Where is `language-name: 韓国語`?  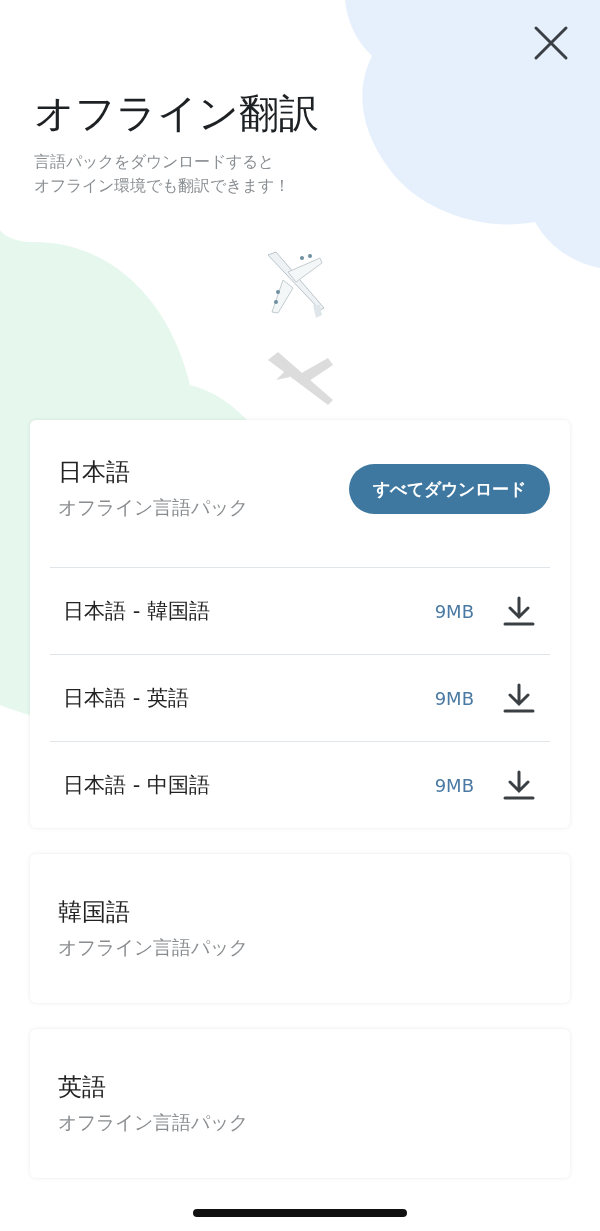 language-name: 韓国語 is located at coordinates (94, 912).